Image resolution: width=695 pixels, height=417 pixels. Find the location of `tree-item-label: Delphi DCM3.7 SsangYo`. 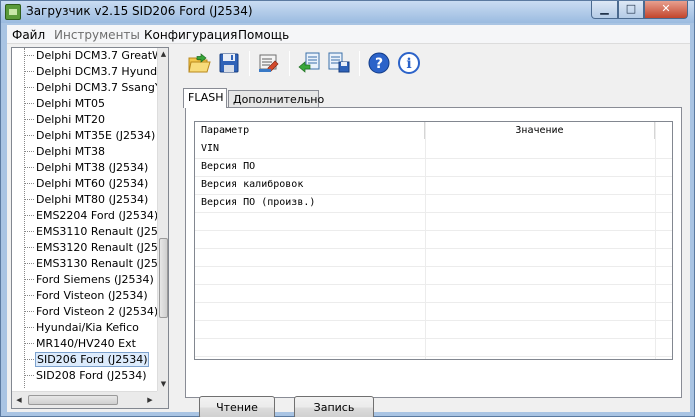

tree-item-label: Delphi DCM3.7 SsangYo is located at coordinates (96, 87).